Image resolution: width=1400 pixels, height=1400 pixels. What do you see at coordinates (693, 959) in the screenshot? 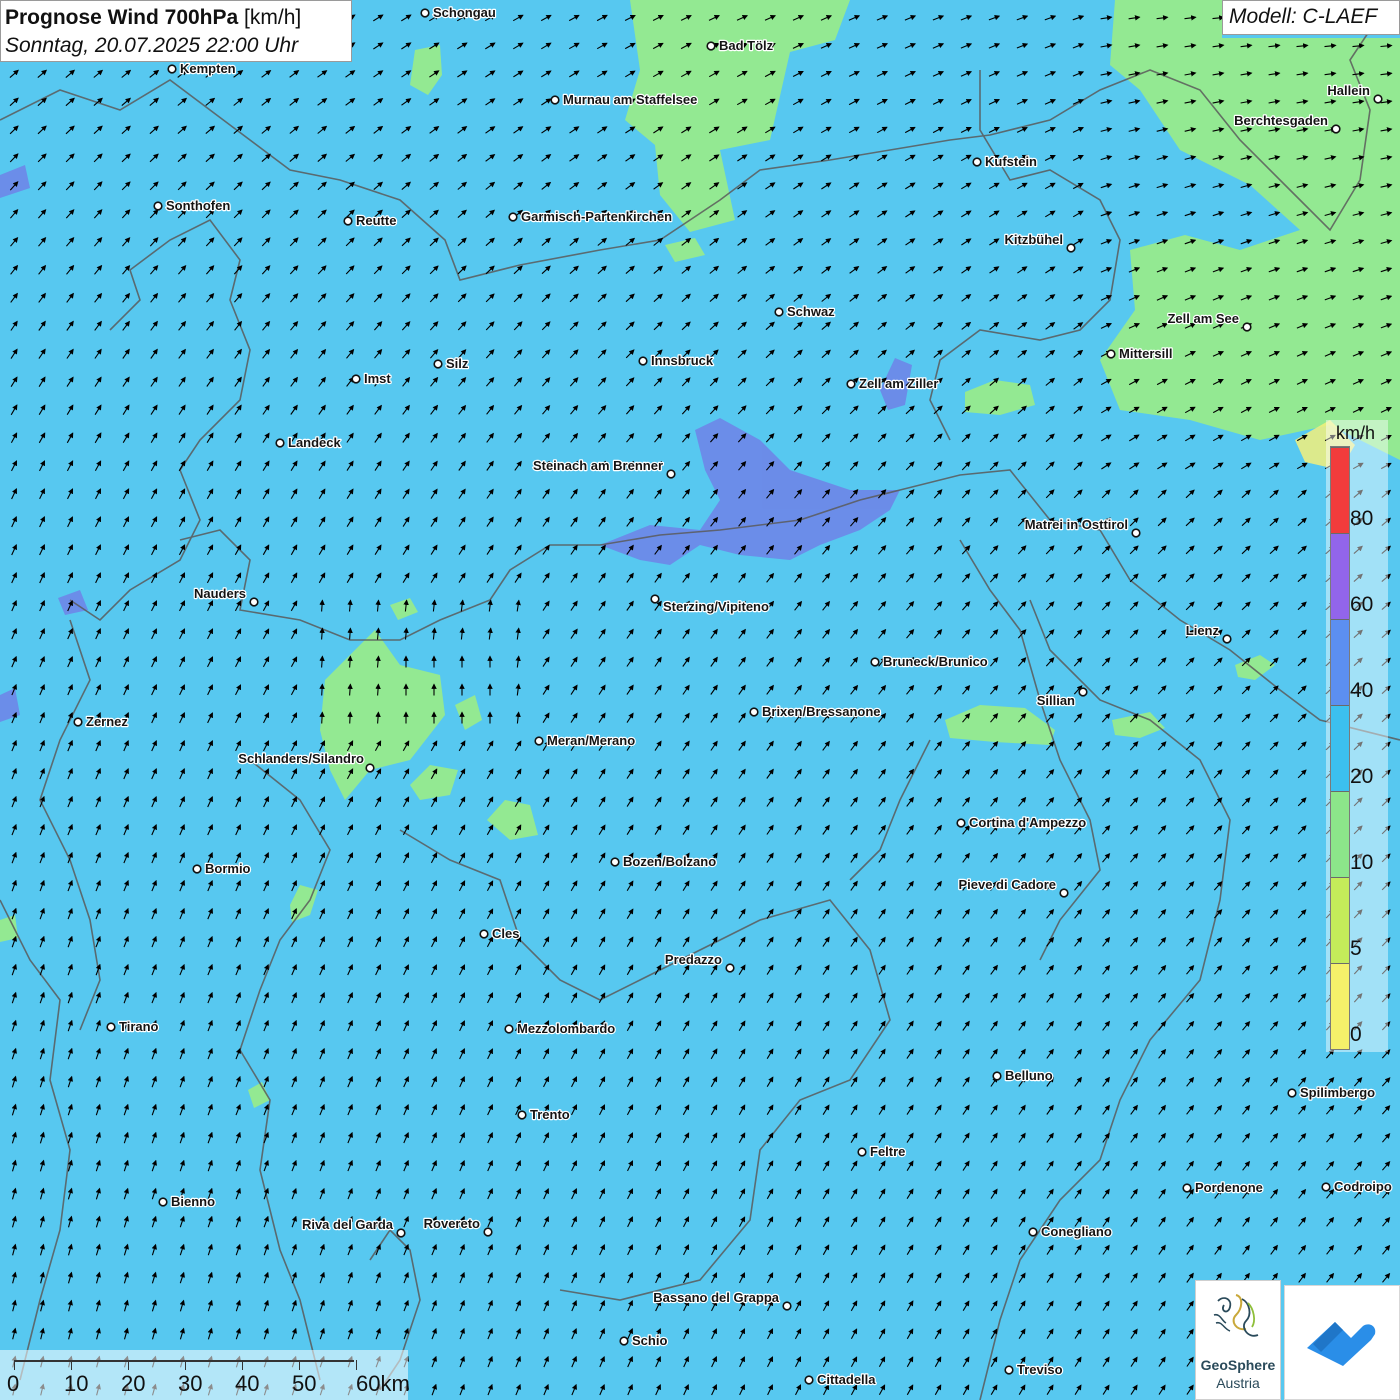
I see `city-label: Predazzo` at bounding box center [693, 959].